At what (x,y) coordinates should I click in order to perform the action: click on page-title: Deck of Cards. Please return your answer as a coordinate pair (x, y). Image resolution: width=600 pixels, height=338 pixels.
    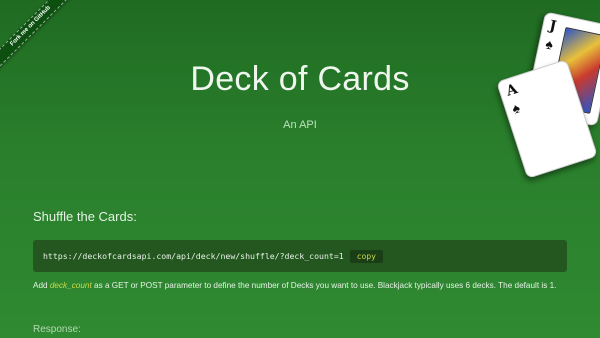
    Looking at the image, I should click on (300, 79).